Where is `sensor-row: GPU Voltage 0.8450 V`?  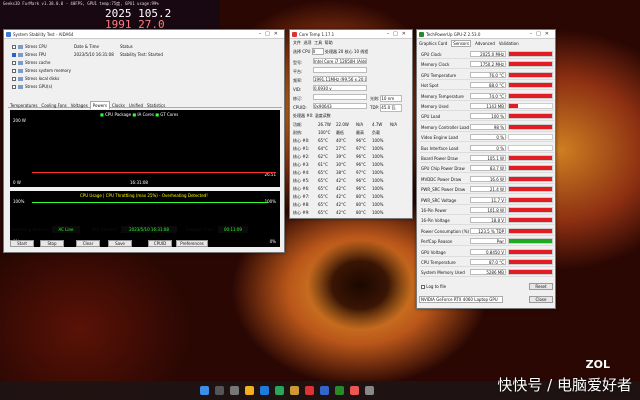
sensor-row: GPU Voltage 0.8450 V is located at coordinates (487, 252).